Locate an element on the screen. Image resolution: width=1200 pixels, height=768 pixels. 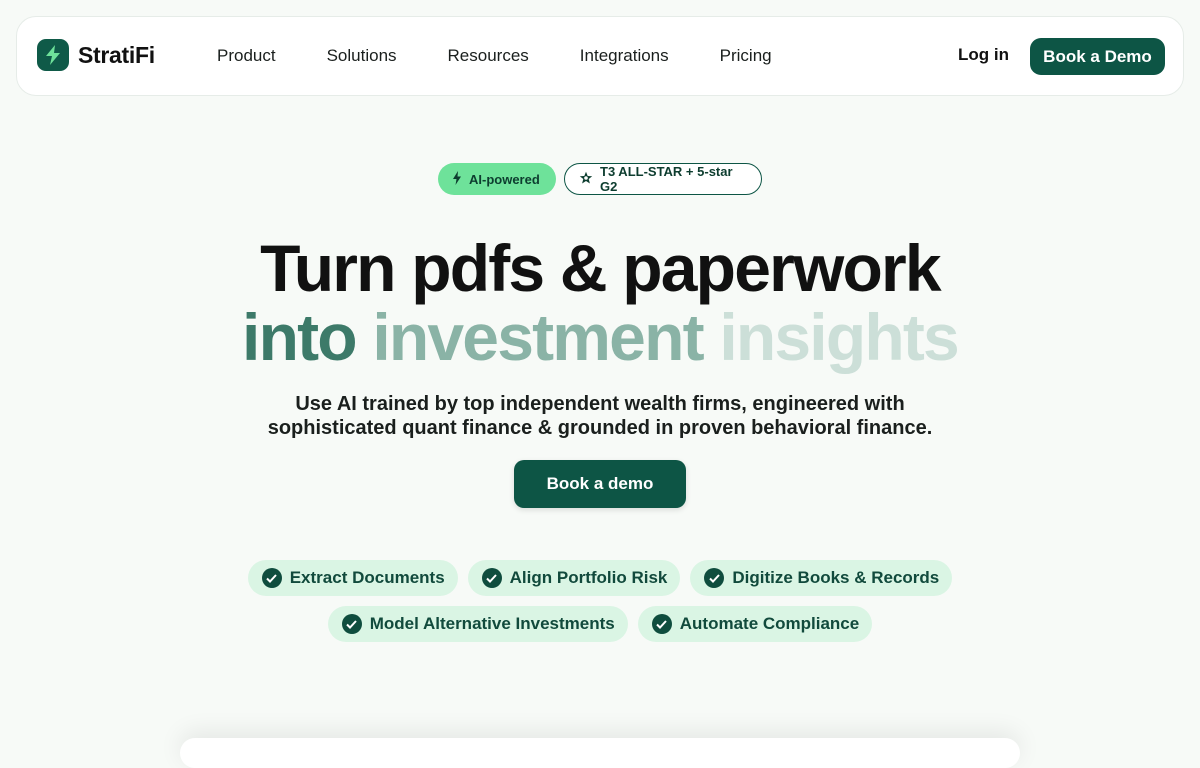
book-demo-nav-button: Book a Demo is located at coordinates (1097, 56).